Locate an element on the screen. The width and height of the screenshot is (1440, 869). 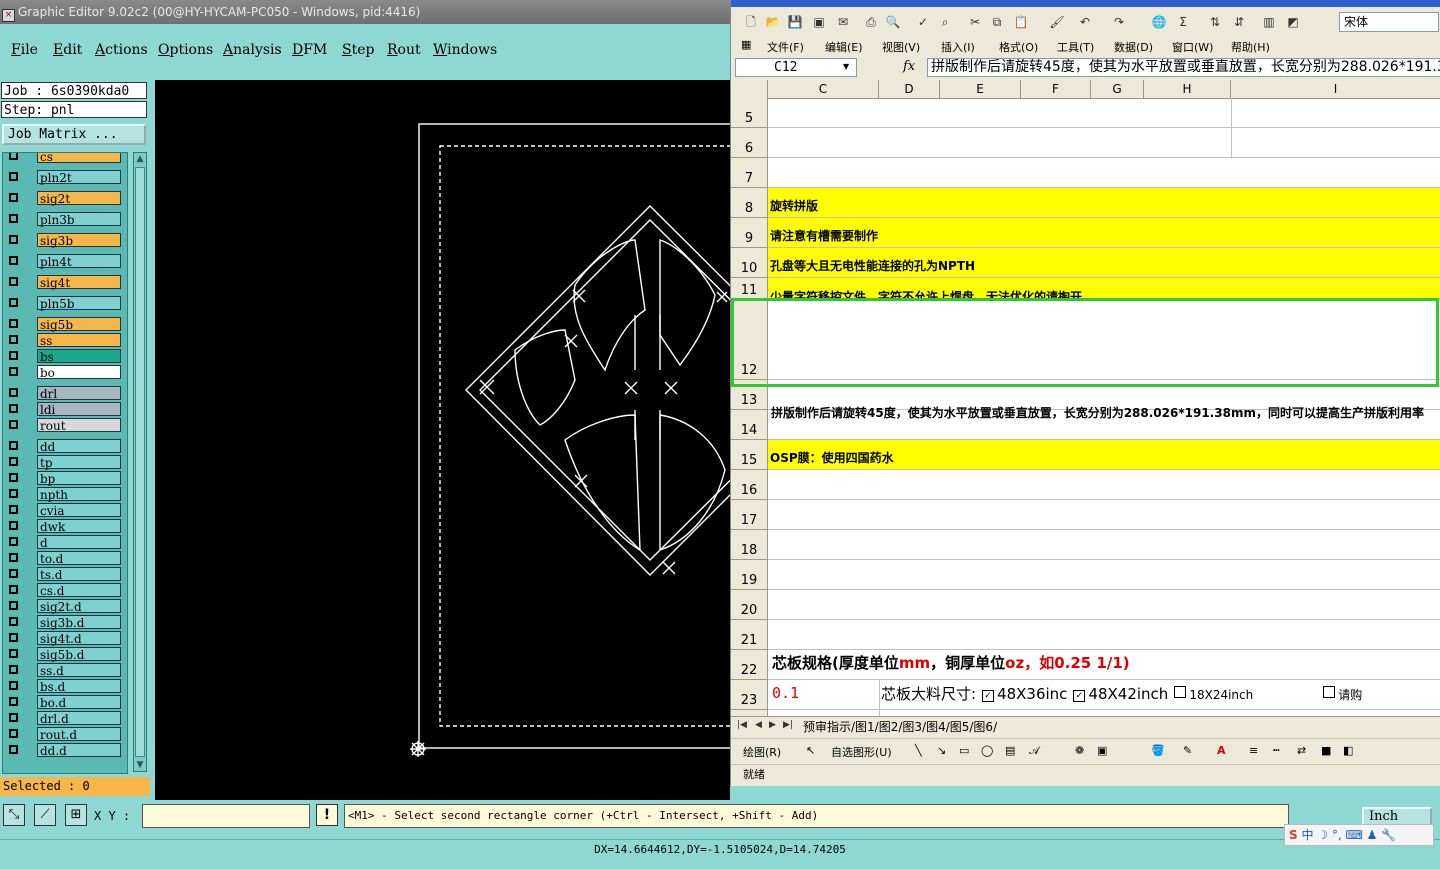
layer-row-ldi: ldi is located at coordinates (64, 409).